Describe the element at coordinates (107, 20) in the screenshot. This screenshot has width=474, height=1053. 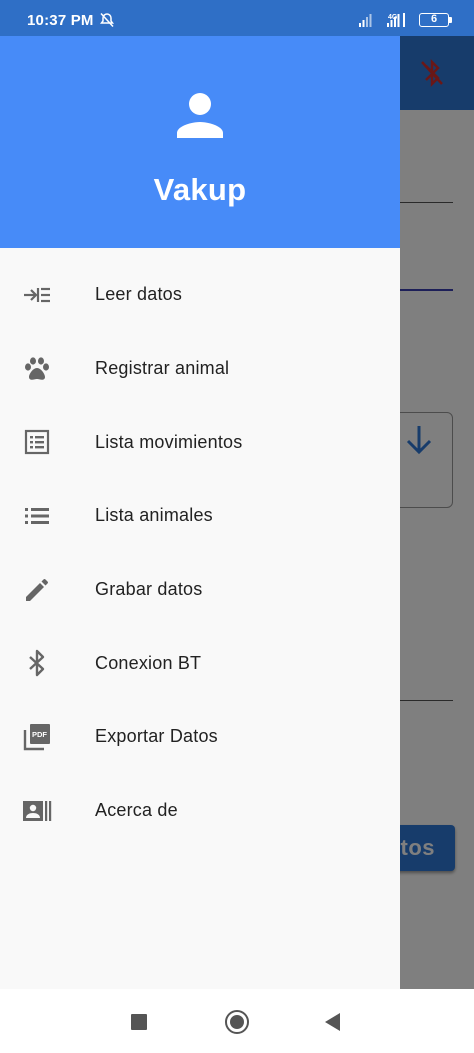
I see `alarm-off-icon` at that location.